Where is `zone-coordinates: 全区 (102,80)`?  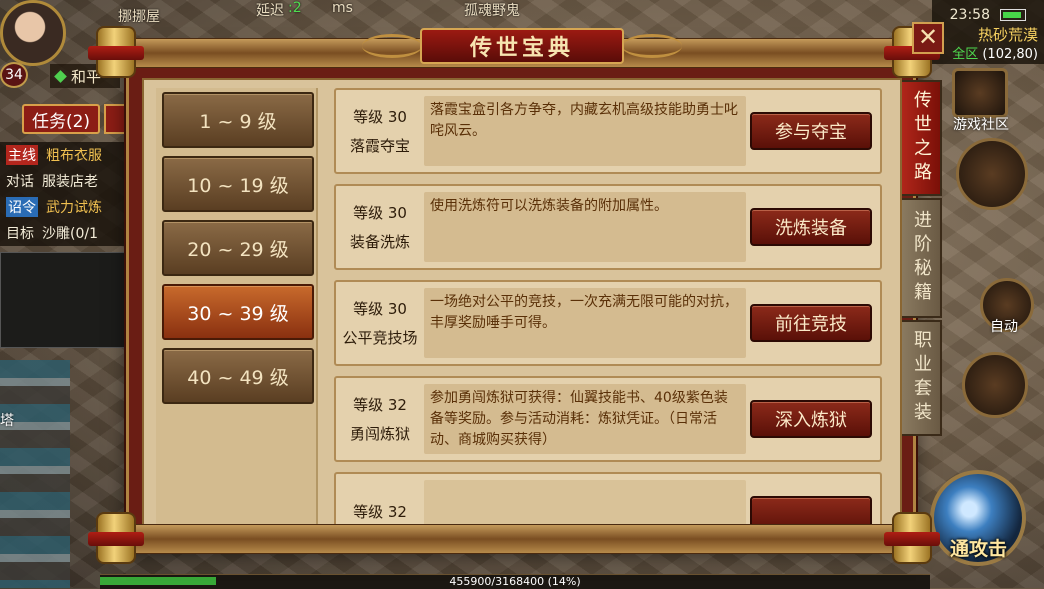 zone-coordinates: 全区 (102,80) is located at coordinates (995, 52).